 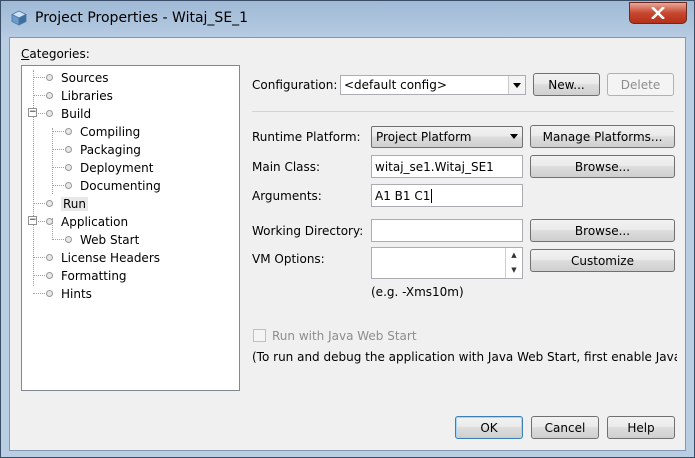 I want to click on cancel-button: Cancel, so click(x=565, y=427).